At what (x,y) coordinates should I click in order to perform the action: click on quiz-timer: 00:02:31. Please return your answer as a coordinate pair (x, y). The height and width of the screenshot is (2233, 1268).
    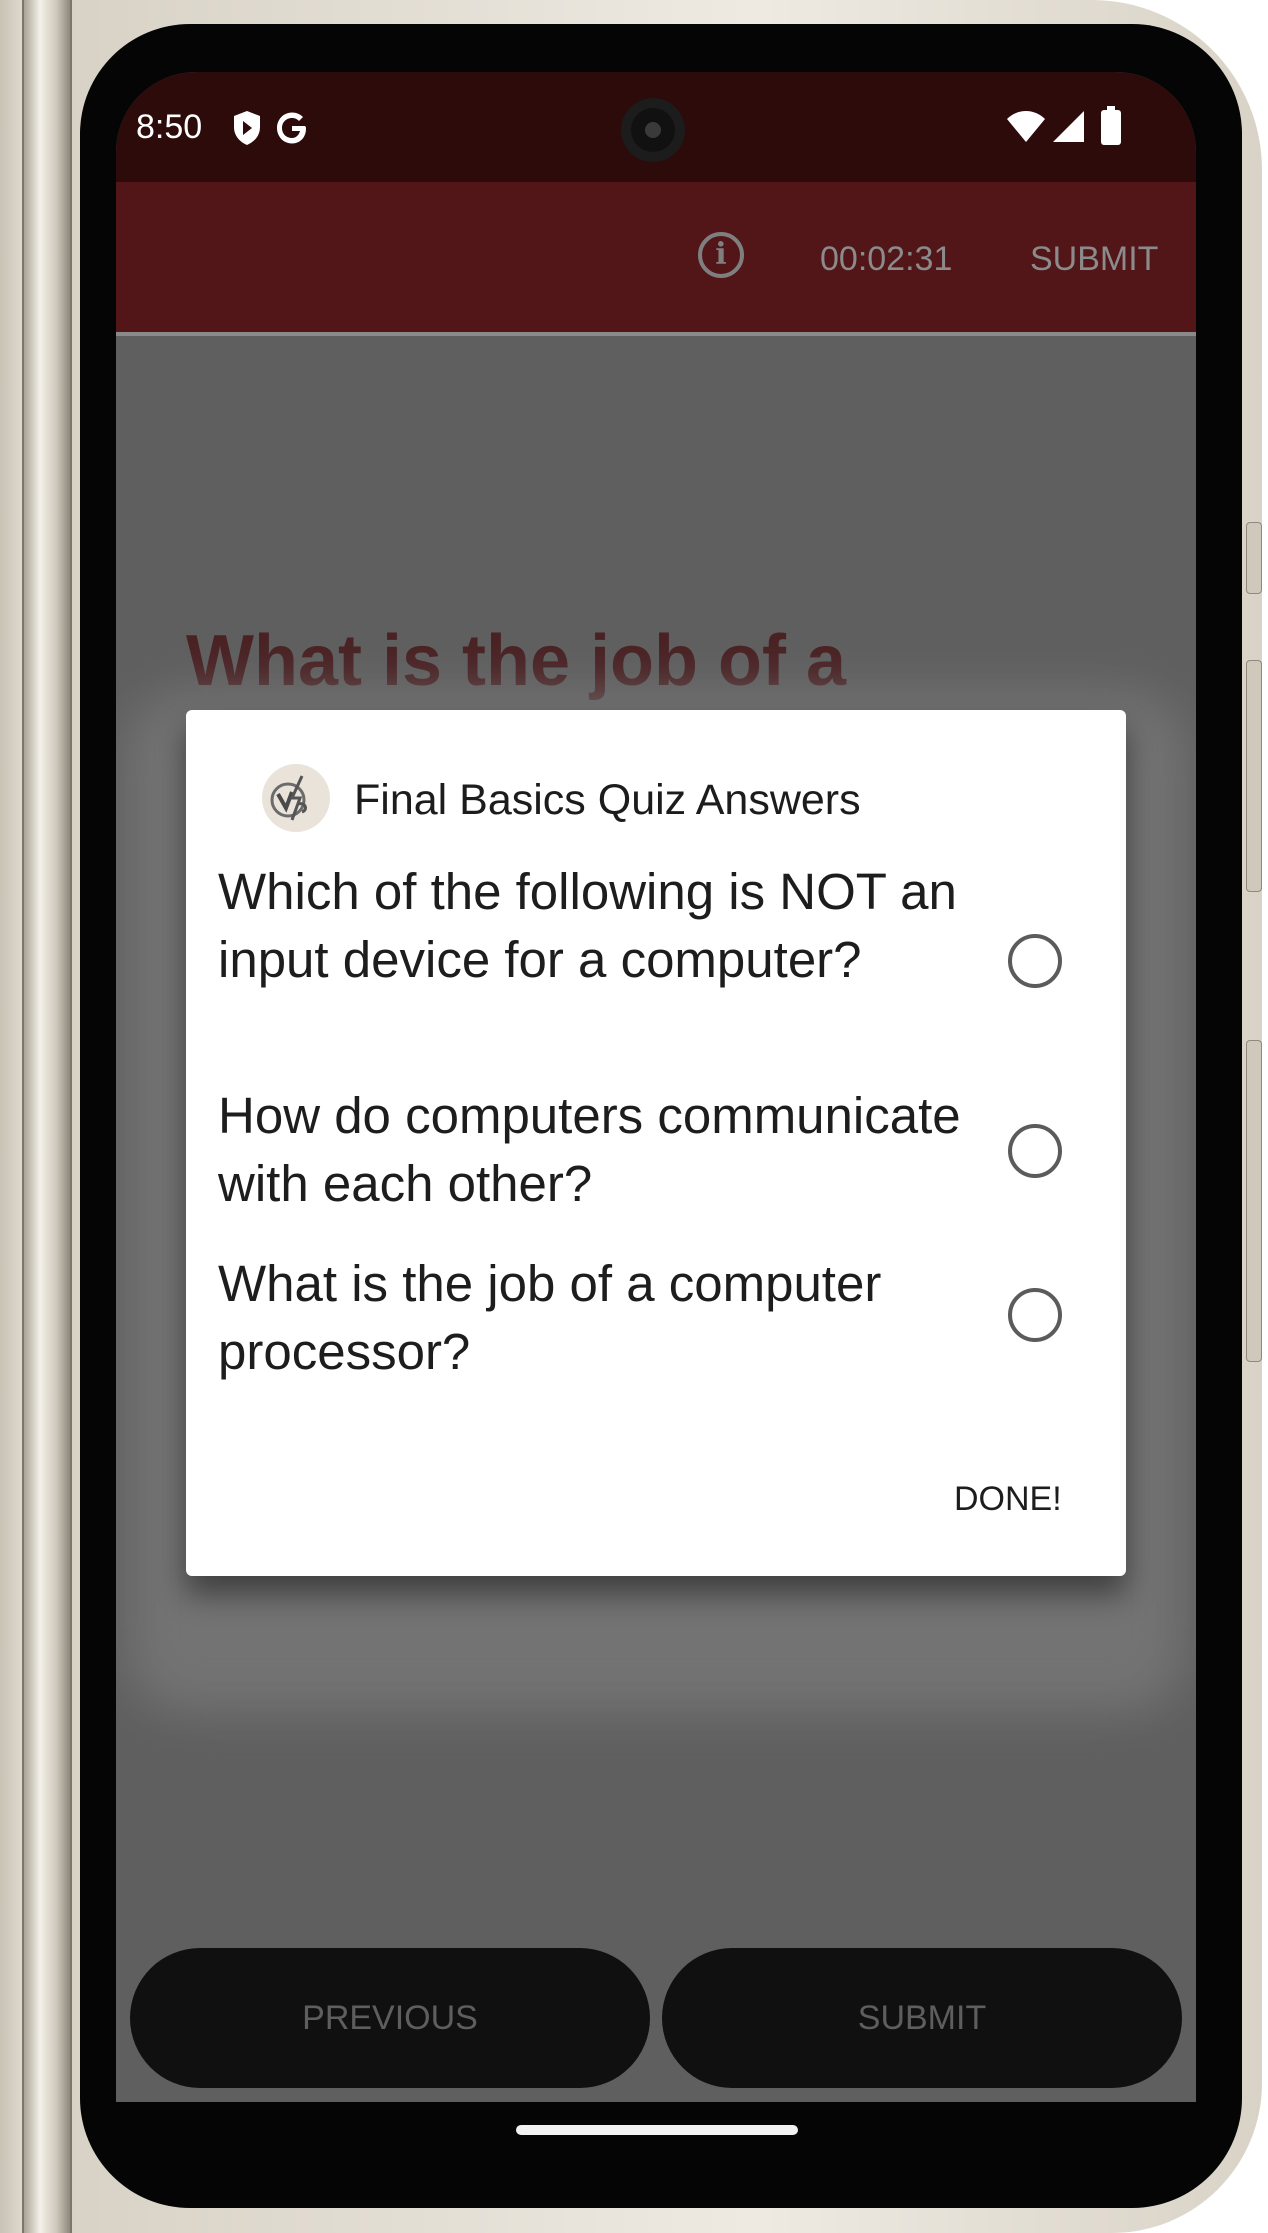
    Looking at the image, I should click on (886, 259).